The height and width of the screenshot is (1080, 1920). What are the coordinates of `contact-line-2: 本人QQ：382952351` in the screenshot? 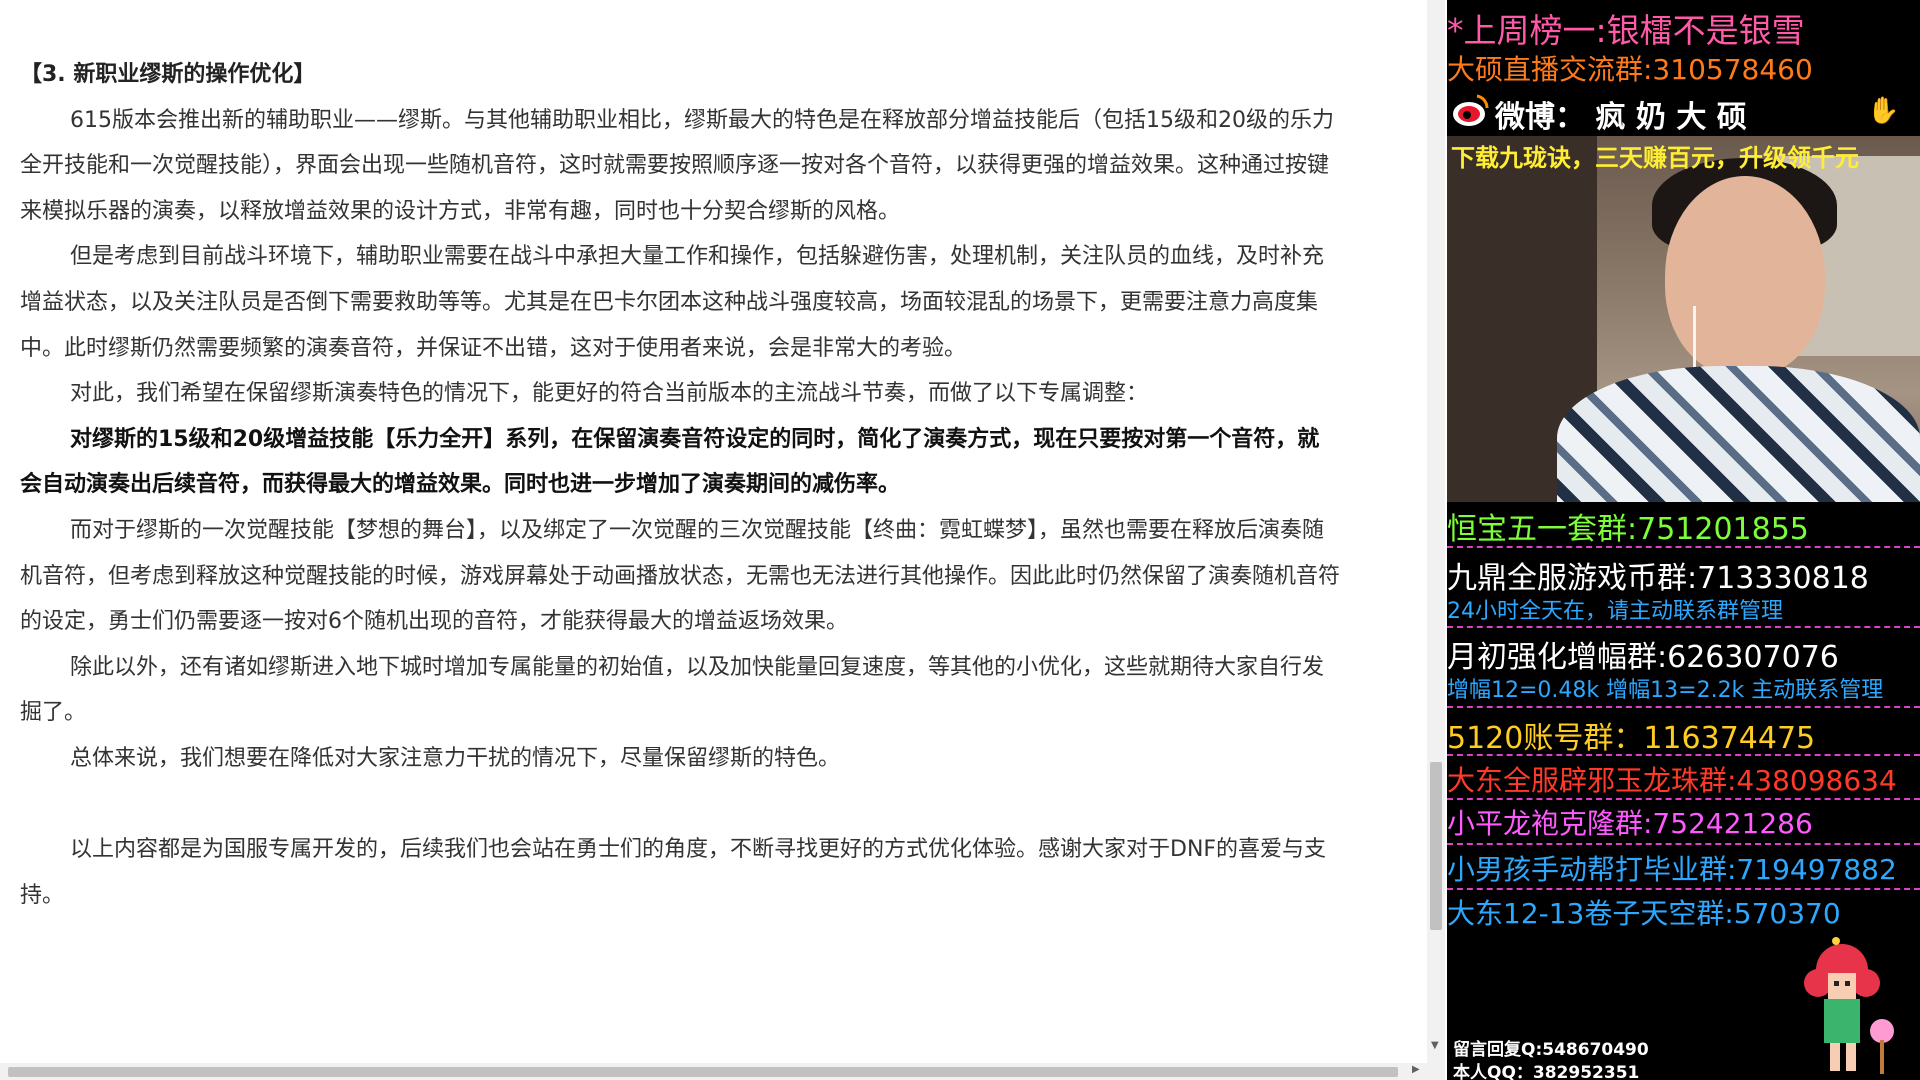 It's located at (1546, 1071).